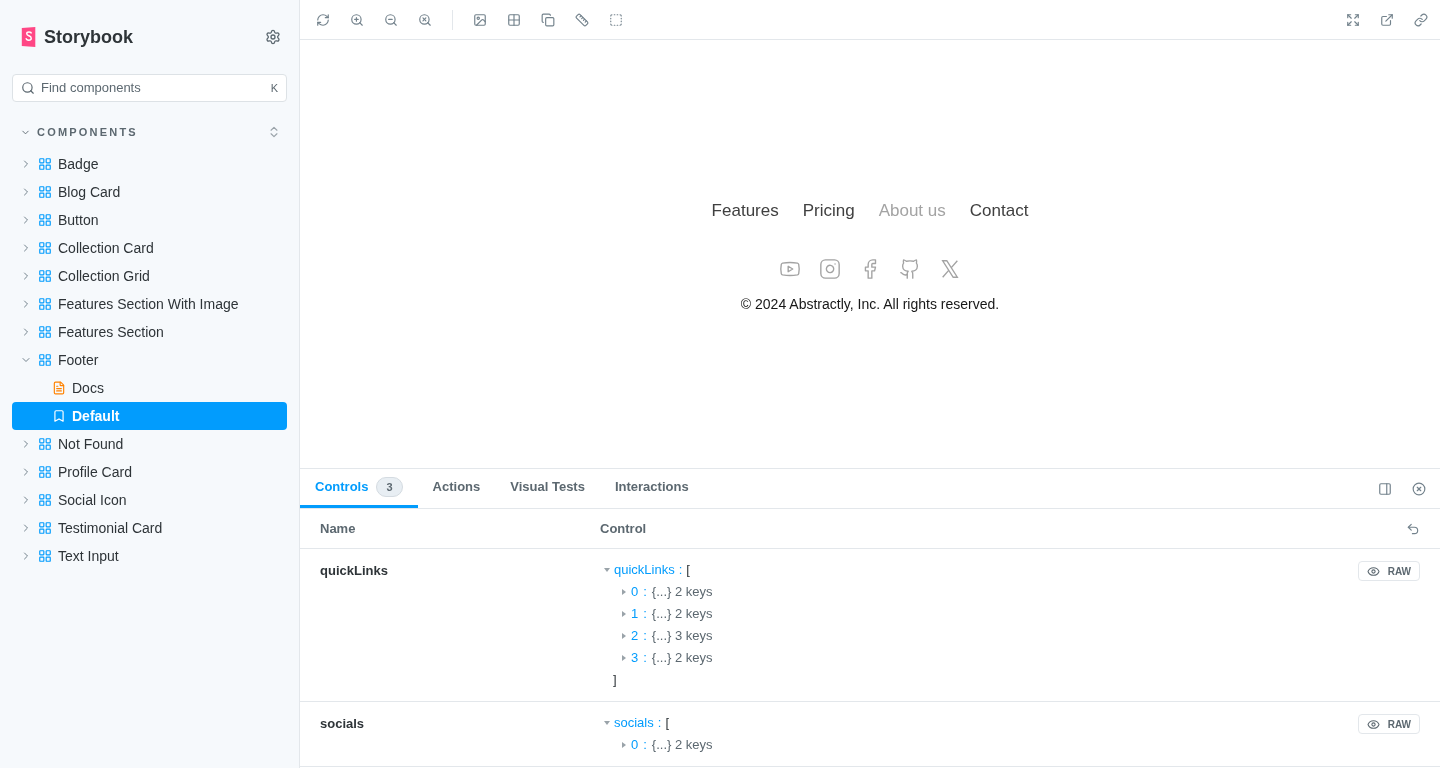  What do you see at coordinates (389, 487) in the screenshot?
I see `count-badge: 3` at bounding box center [389, 487].